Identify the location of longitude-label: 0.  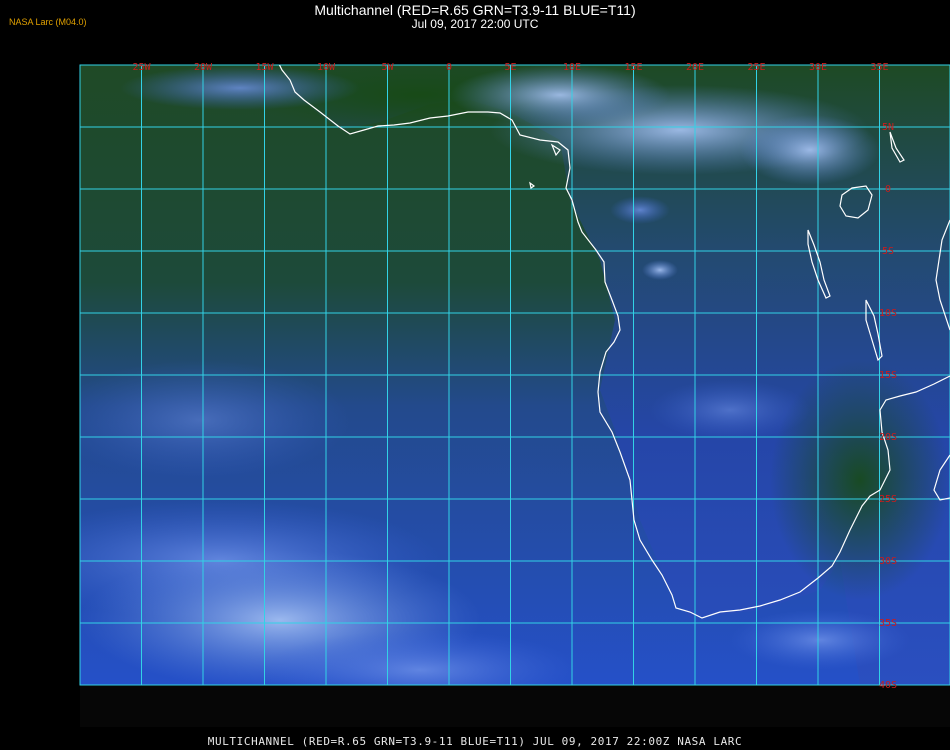
(449, 67).